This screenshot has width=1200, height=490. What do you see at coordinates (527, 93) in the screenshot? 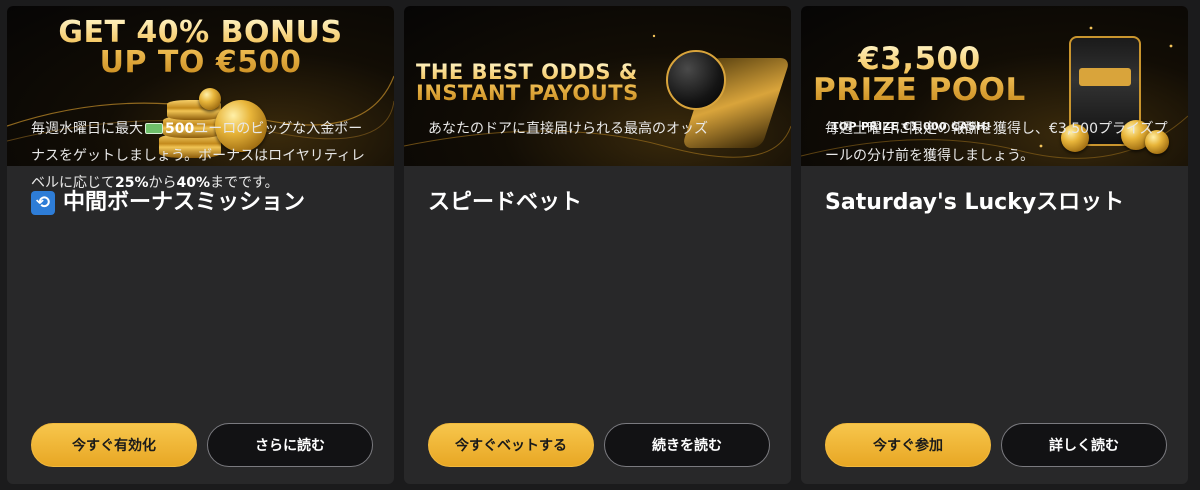
I see `banner-line-2: INSTANT PAYOUTS` at bounding box center [527, 93].